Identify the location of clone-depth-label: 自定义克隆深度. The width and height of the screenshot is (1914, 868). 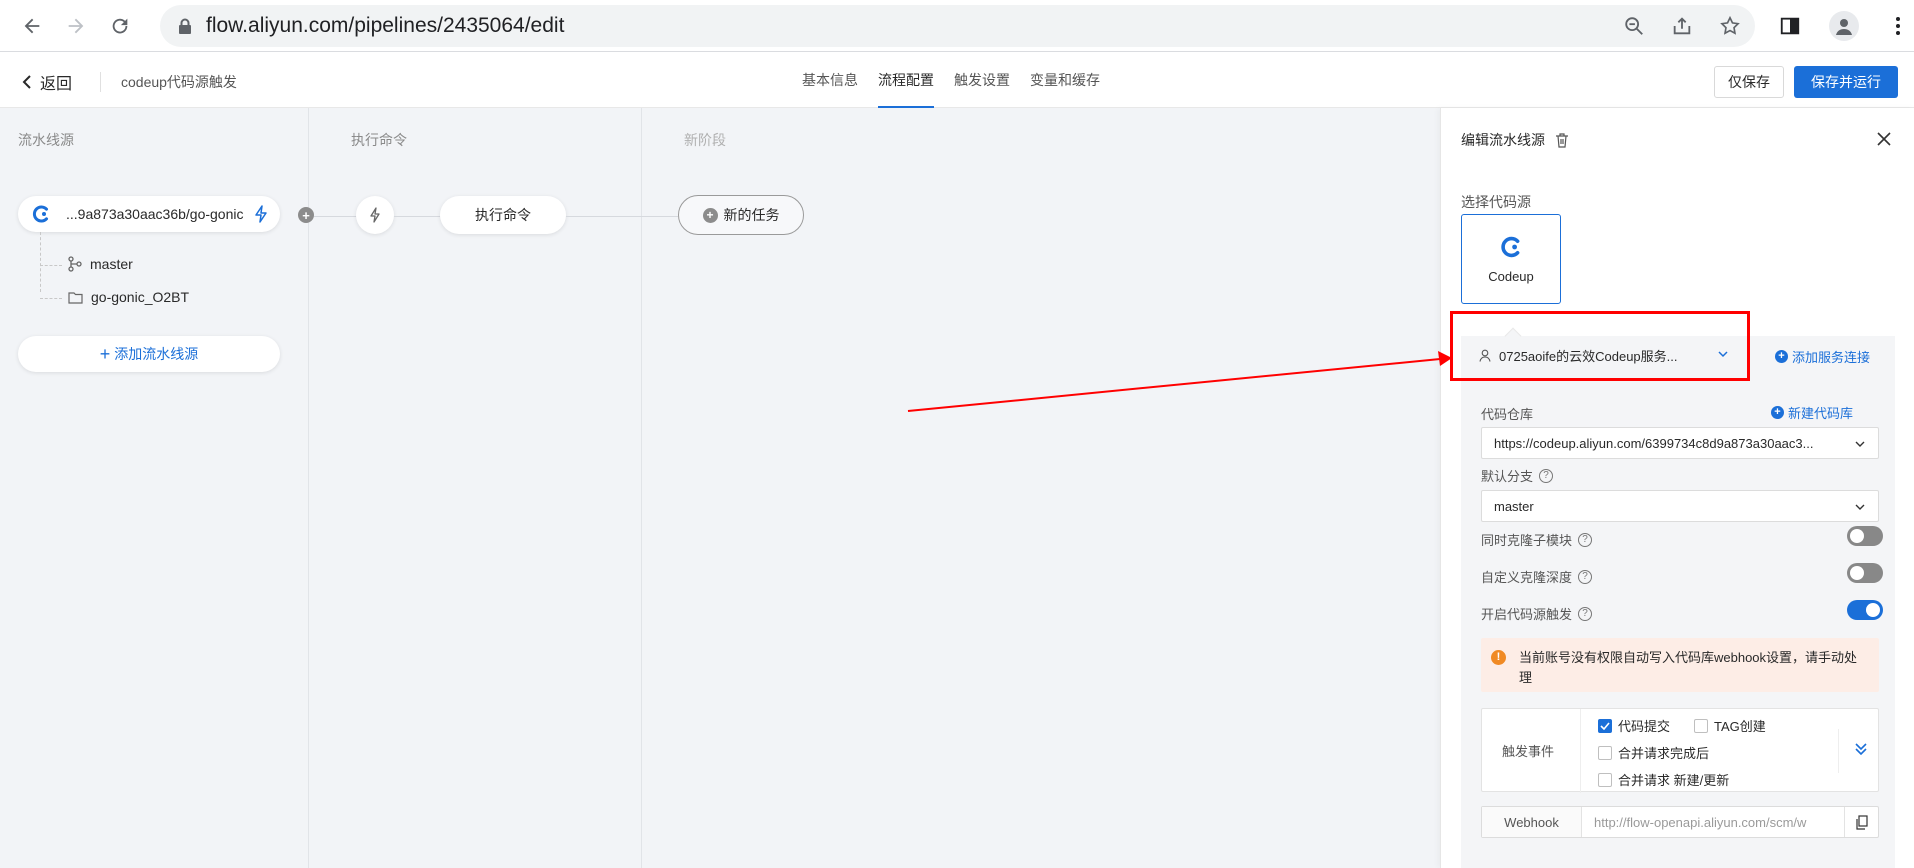
(1527, 577).